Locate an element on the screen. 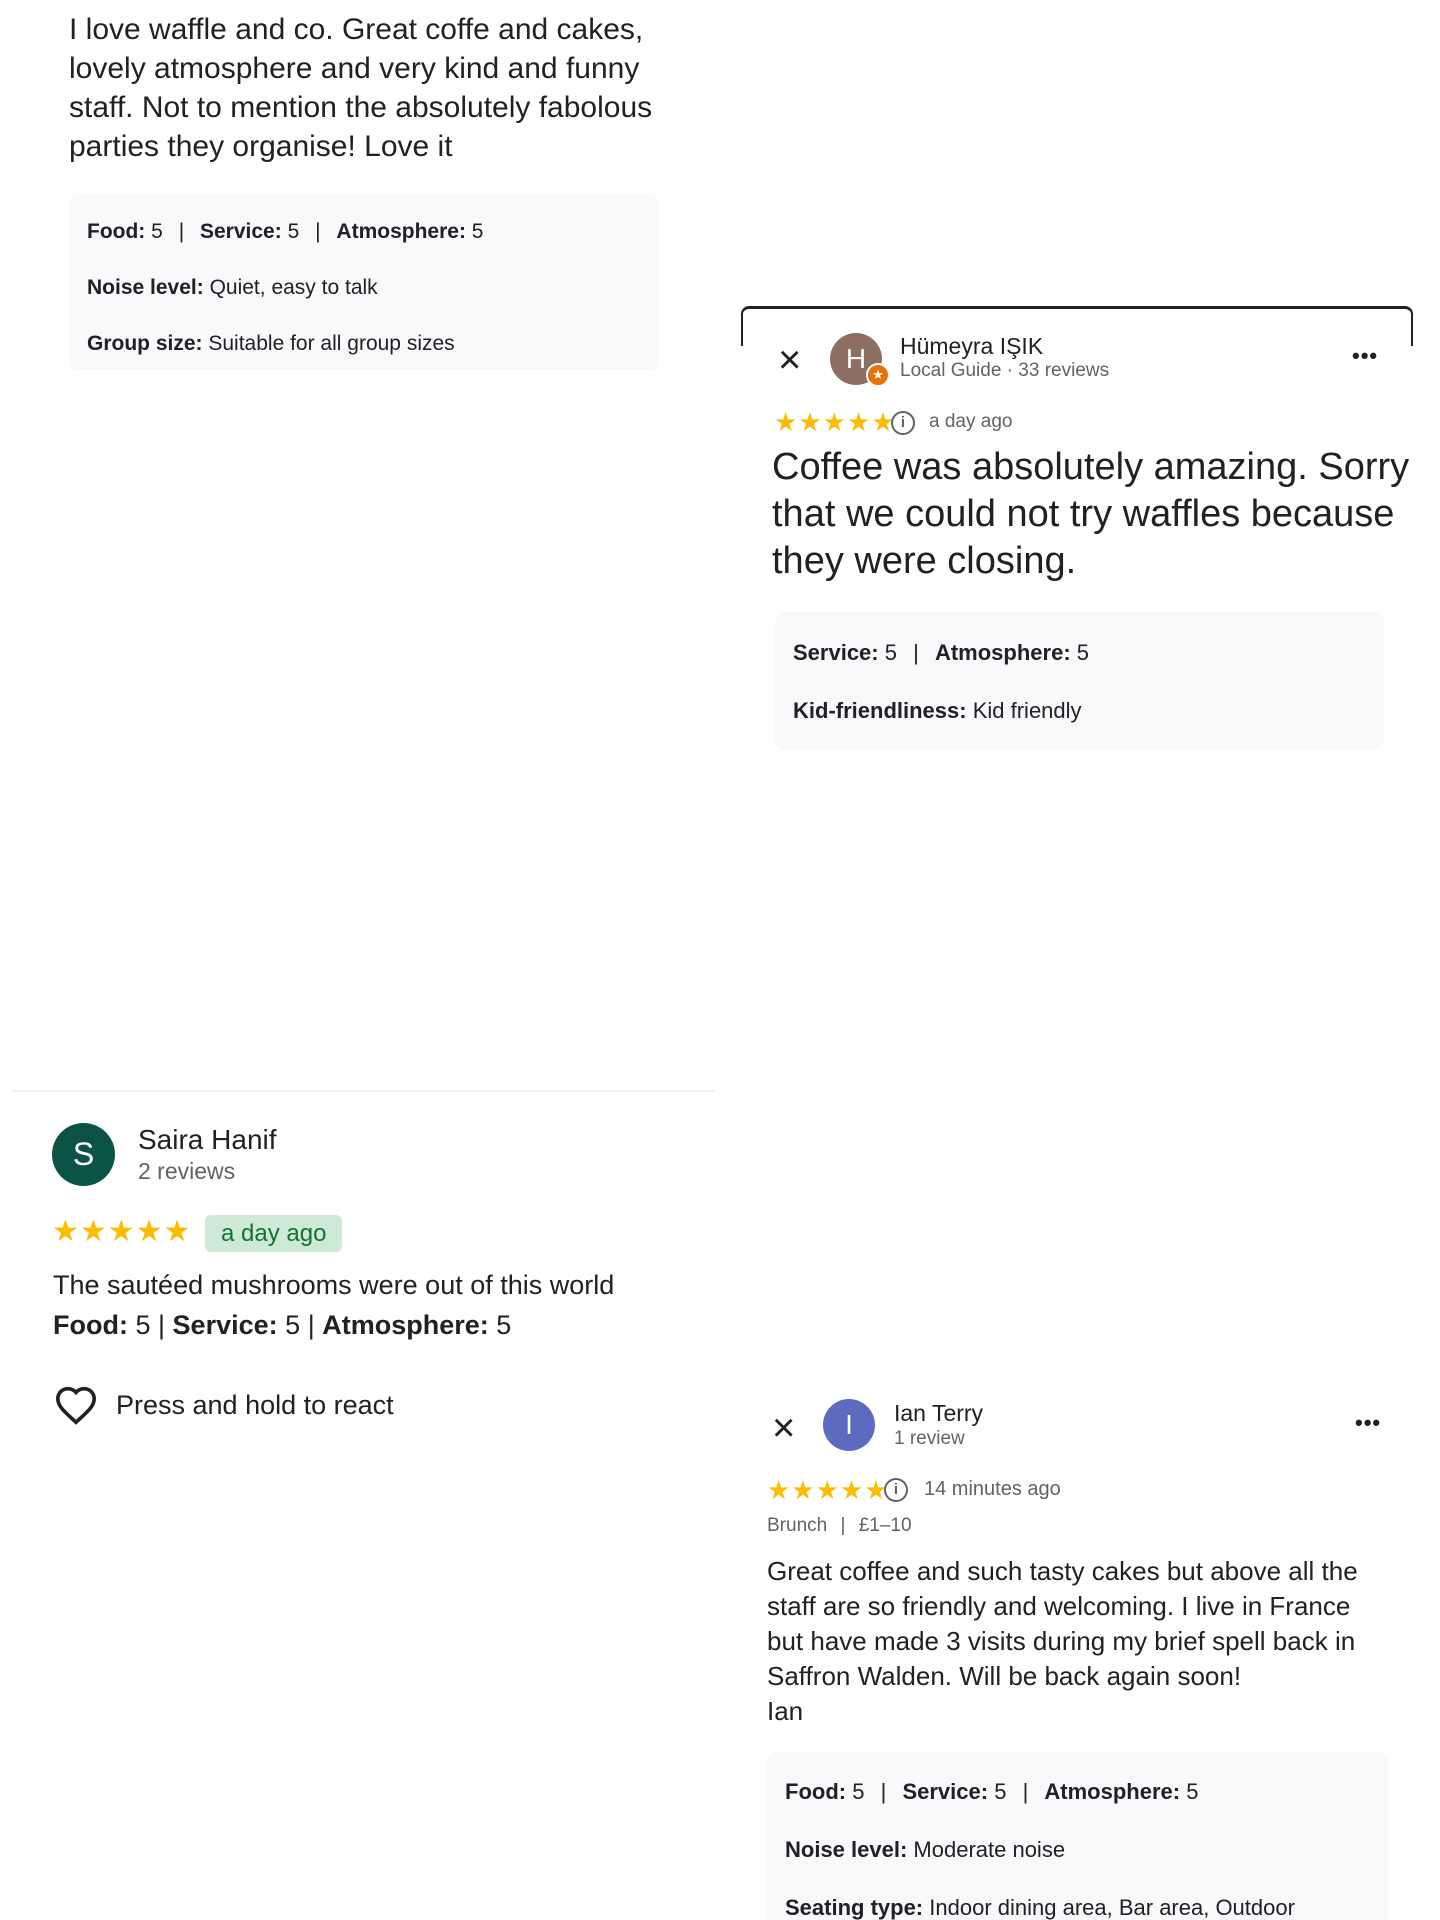  panel1-noise-row: Noise level: Quiet, easy to talk is located at coordinates (232, 288).